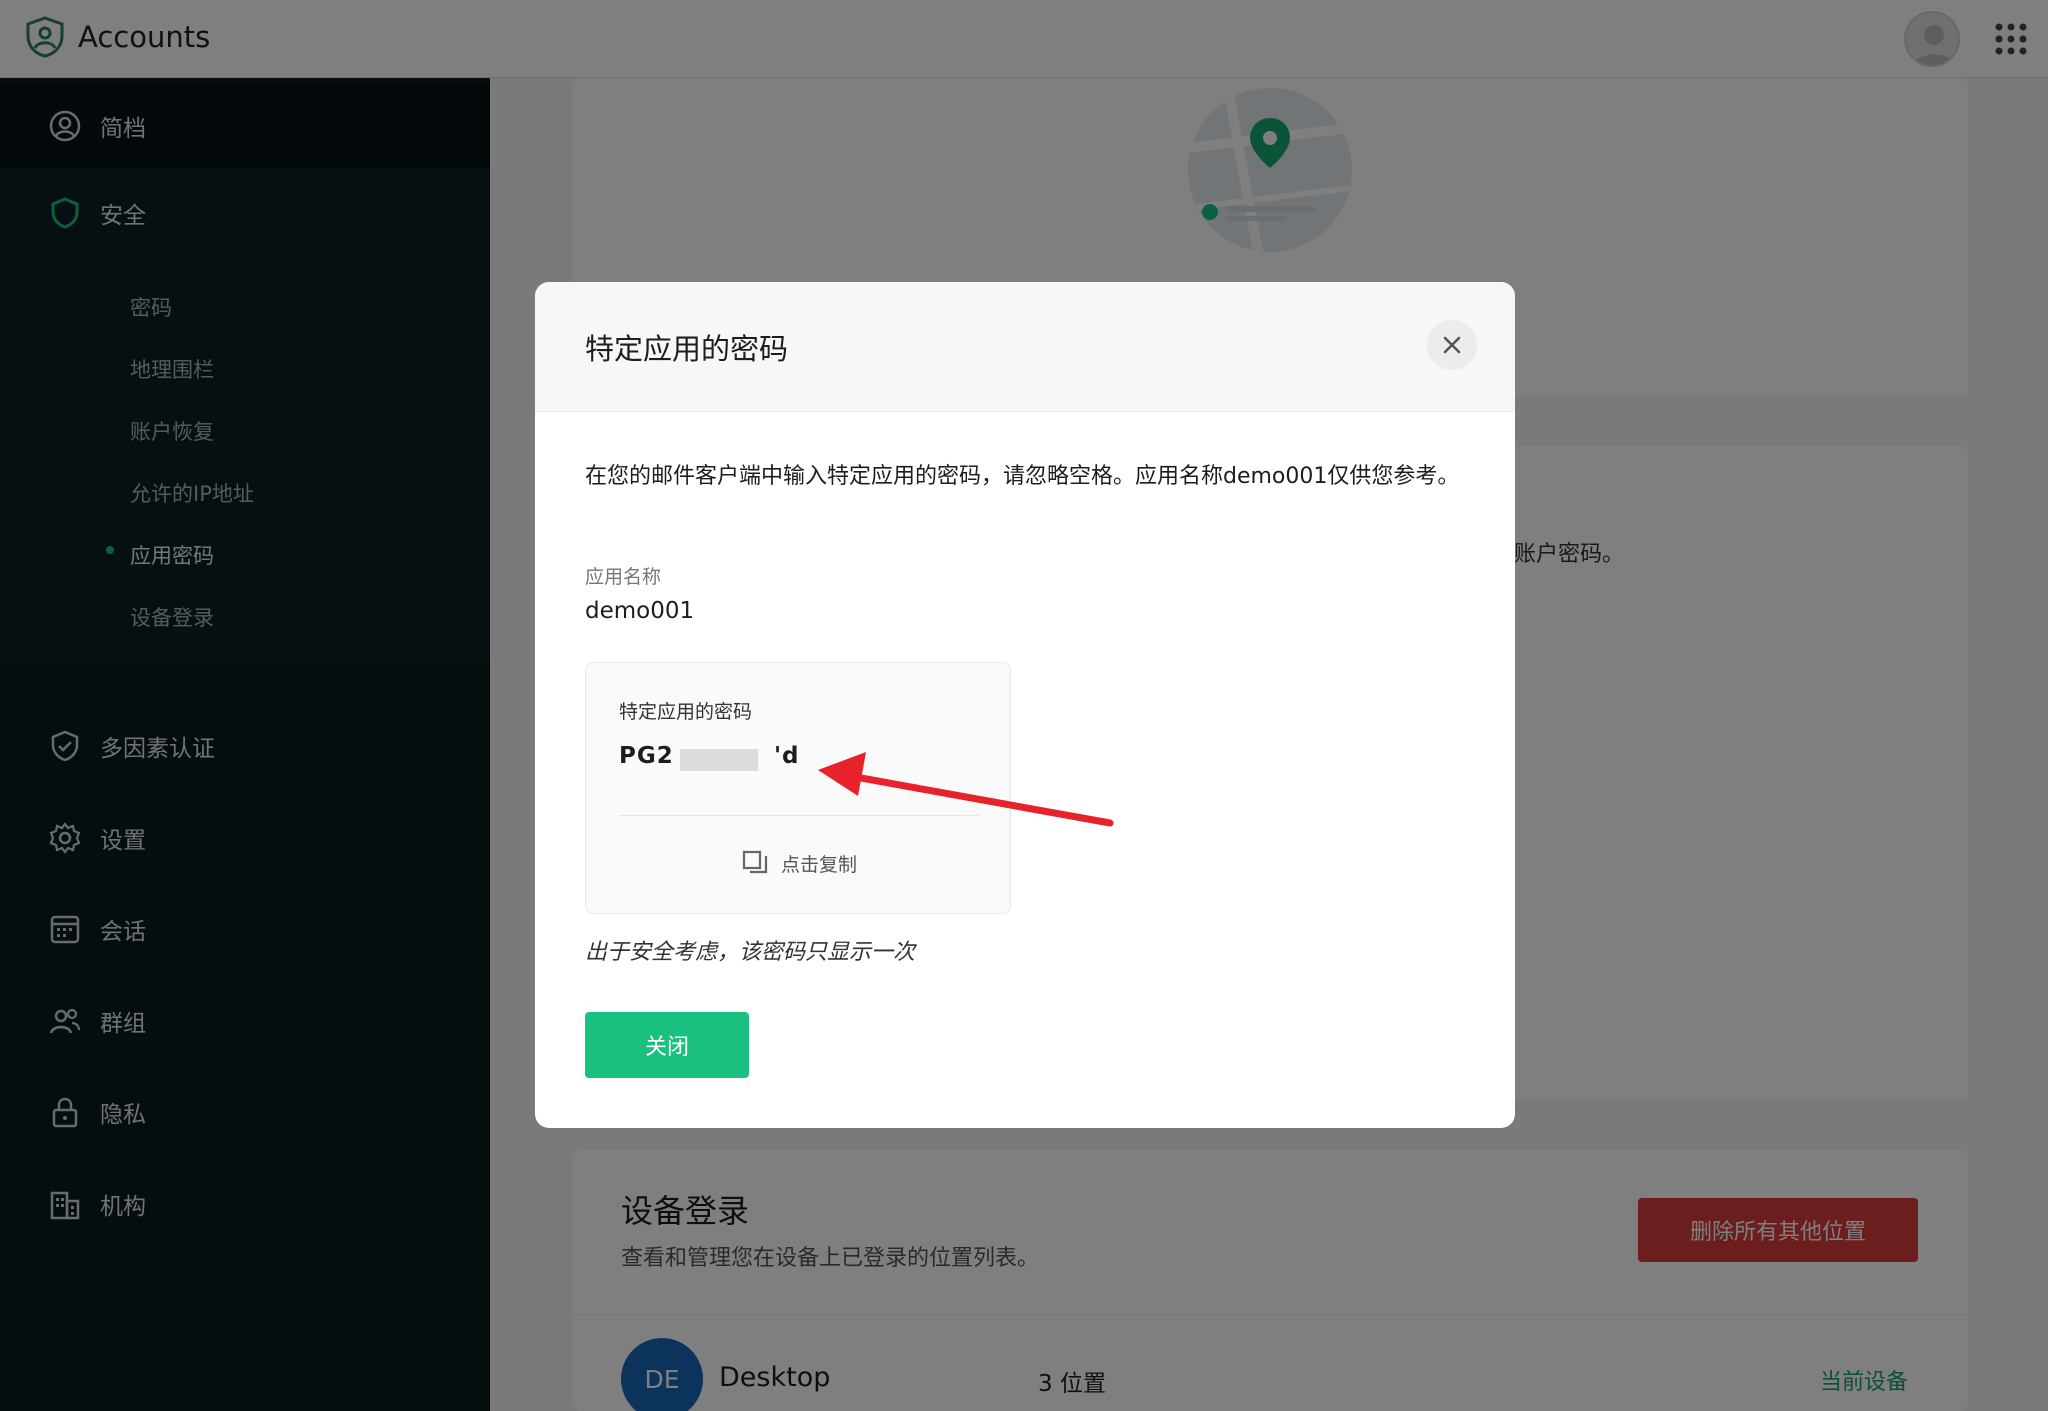  Describe the element at coordinates (750, 952) in the screenshot. I see `security-note: 出于安全考虑，该密码只显示一次` at that location.